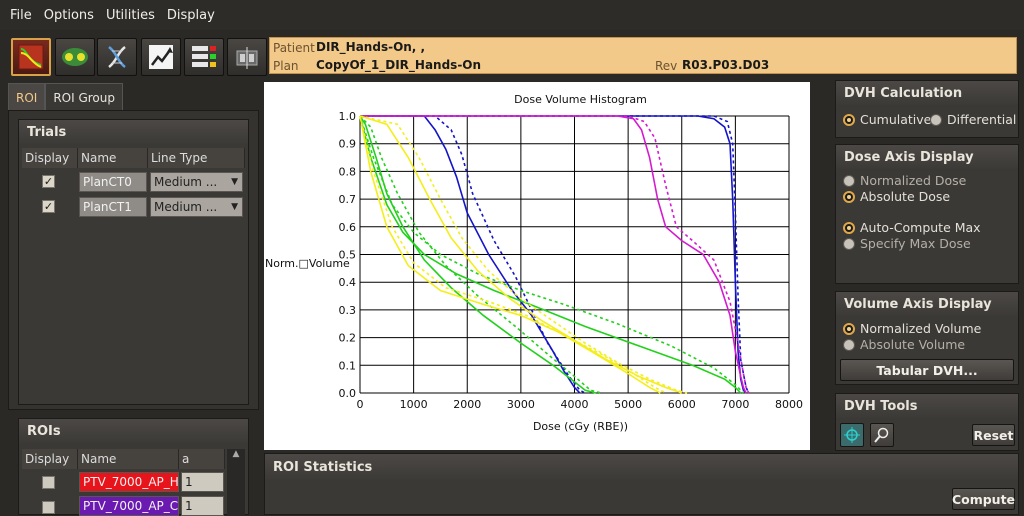  Describe the element at coordinates (348, 116) in the screenshot. I see `y-tick-label: 1.0` at that location.